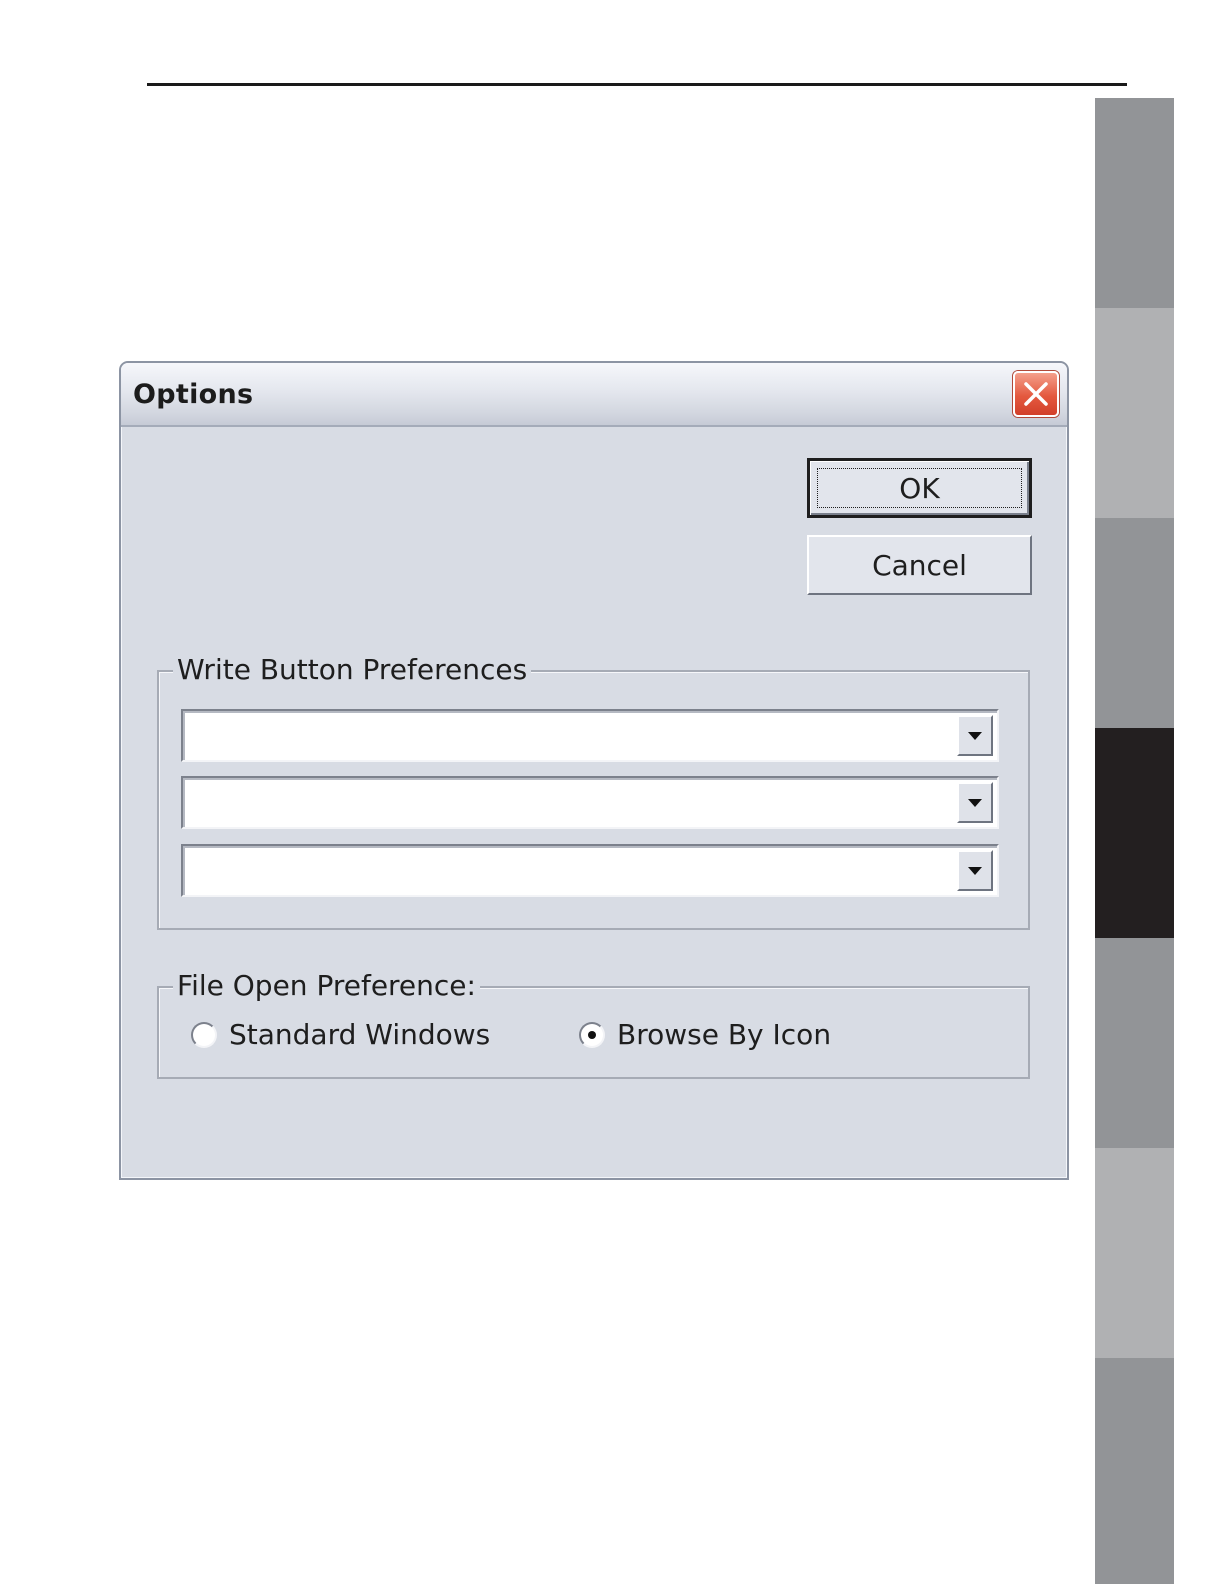 This screenshot has width=1224, height=1584. I want to click on radio-circle-checked, so click(592, 1034).